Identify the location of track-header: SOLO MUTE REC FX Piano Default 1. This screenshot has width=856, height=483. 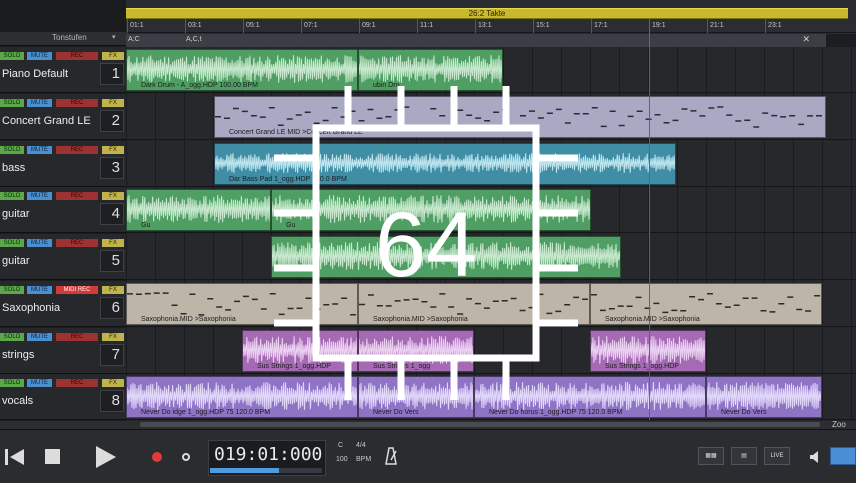
(63, 70).